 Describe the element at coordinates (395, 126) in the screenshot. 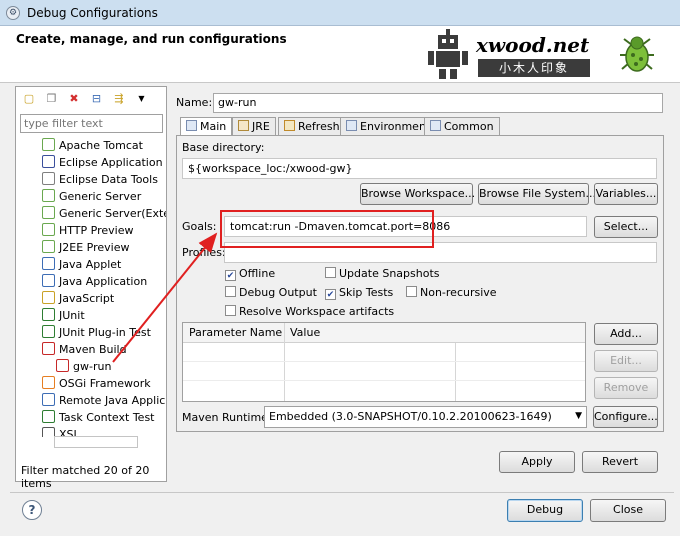

I see `tab-label: Environment` at that location.